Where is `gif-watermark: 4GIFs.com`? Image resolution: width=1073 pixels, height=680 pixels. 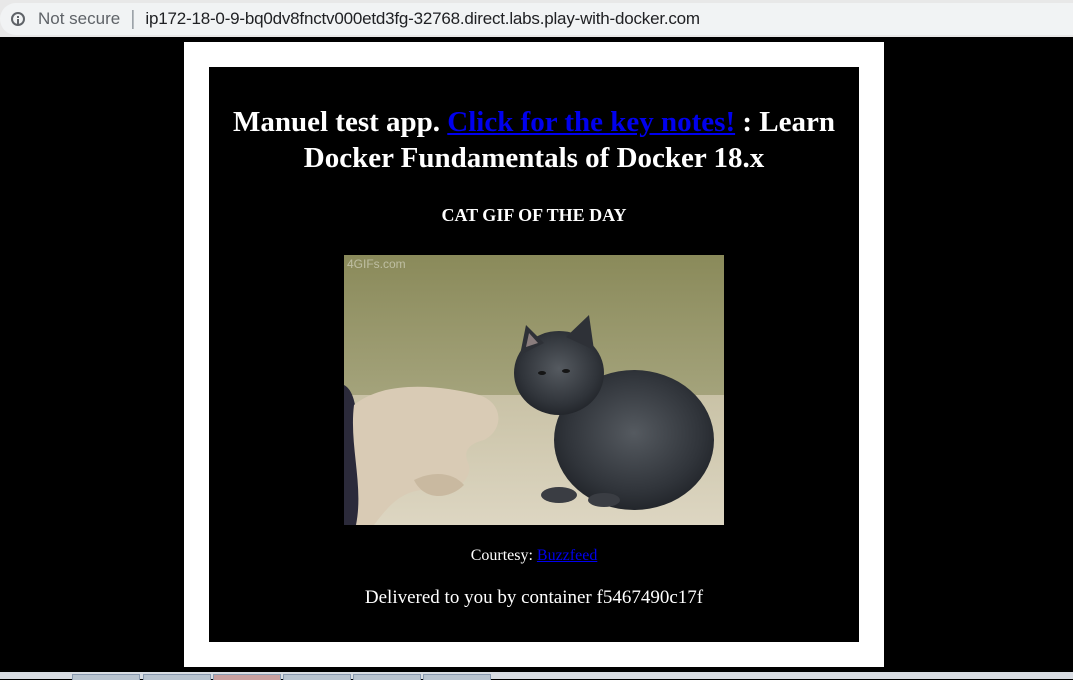 gif-watermark: 4GIFs.com is located at coordinates (376, 264).